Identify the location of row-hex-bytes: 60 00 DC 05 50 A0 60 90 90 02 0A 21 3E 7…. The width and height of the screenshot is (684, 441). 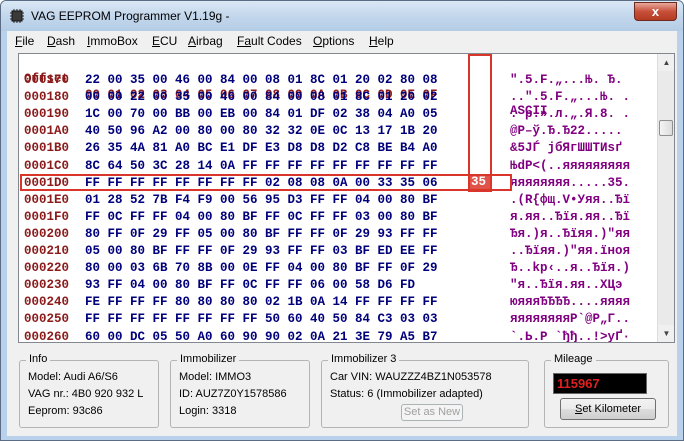
(261, 336).